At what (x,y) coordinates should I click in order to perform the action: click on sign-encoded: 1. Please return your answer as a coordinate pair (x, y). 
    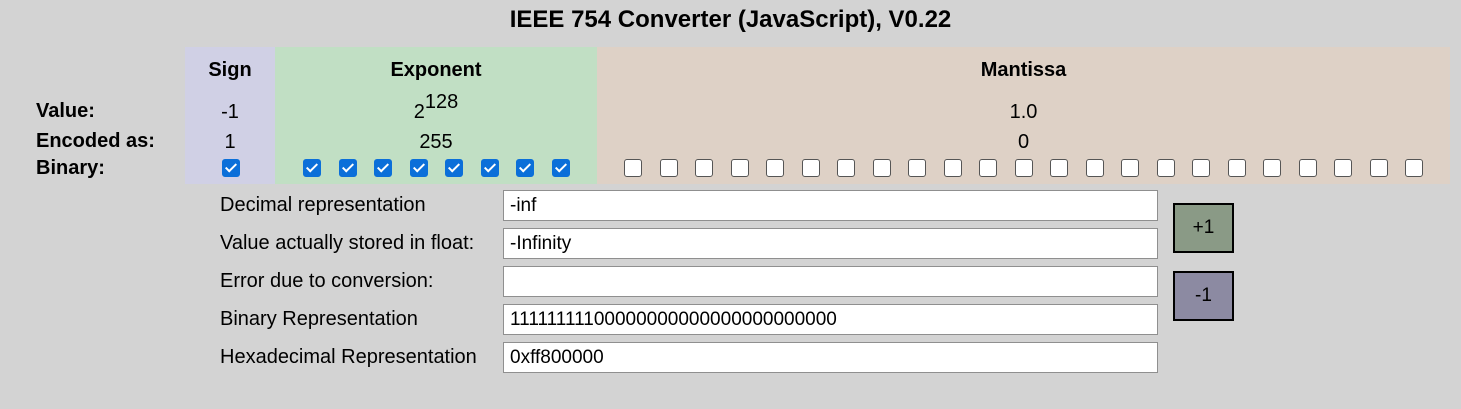
    Looking at the image, I should click on (230, 142).